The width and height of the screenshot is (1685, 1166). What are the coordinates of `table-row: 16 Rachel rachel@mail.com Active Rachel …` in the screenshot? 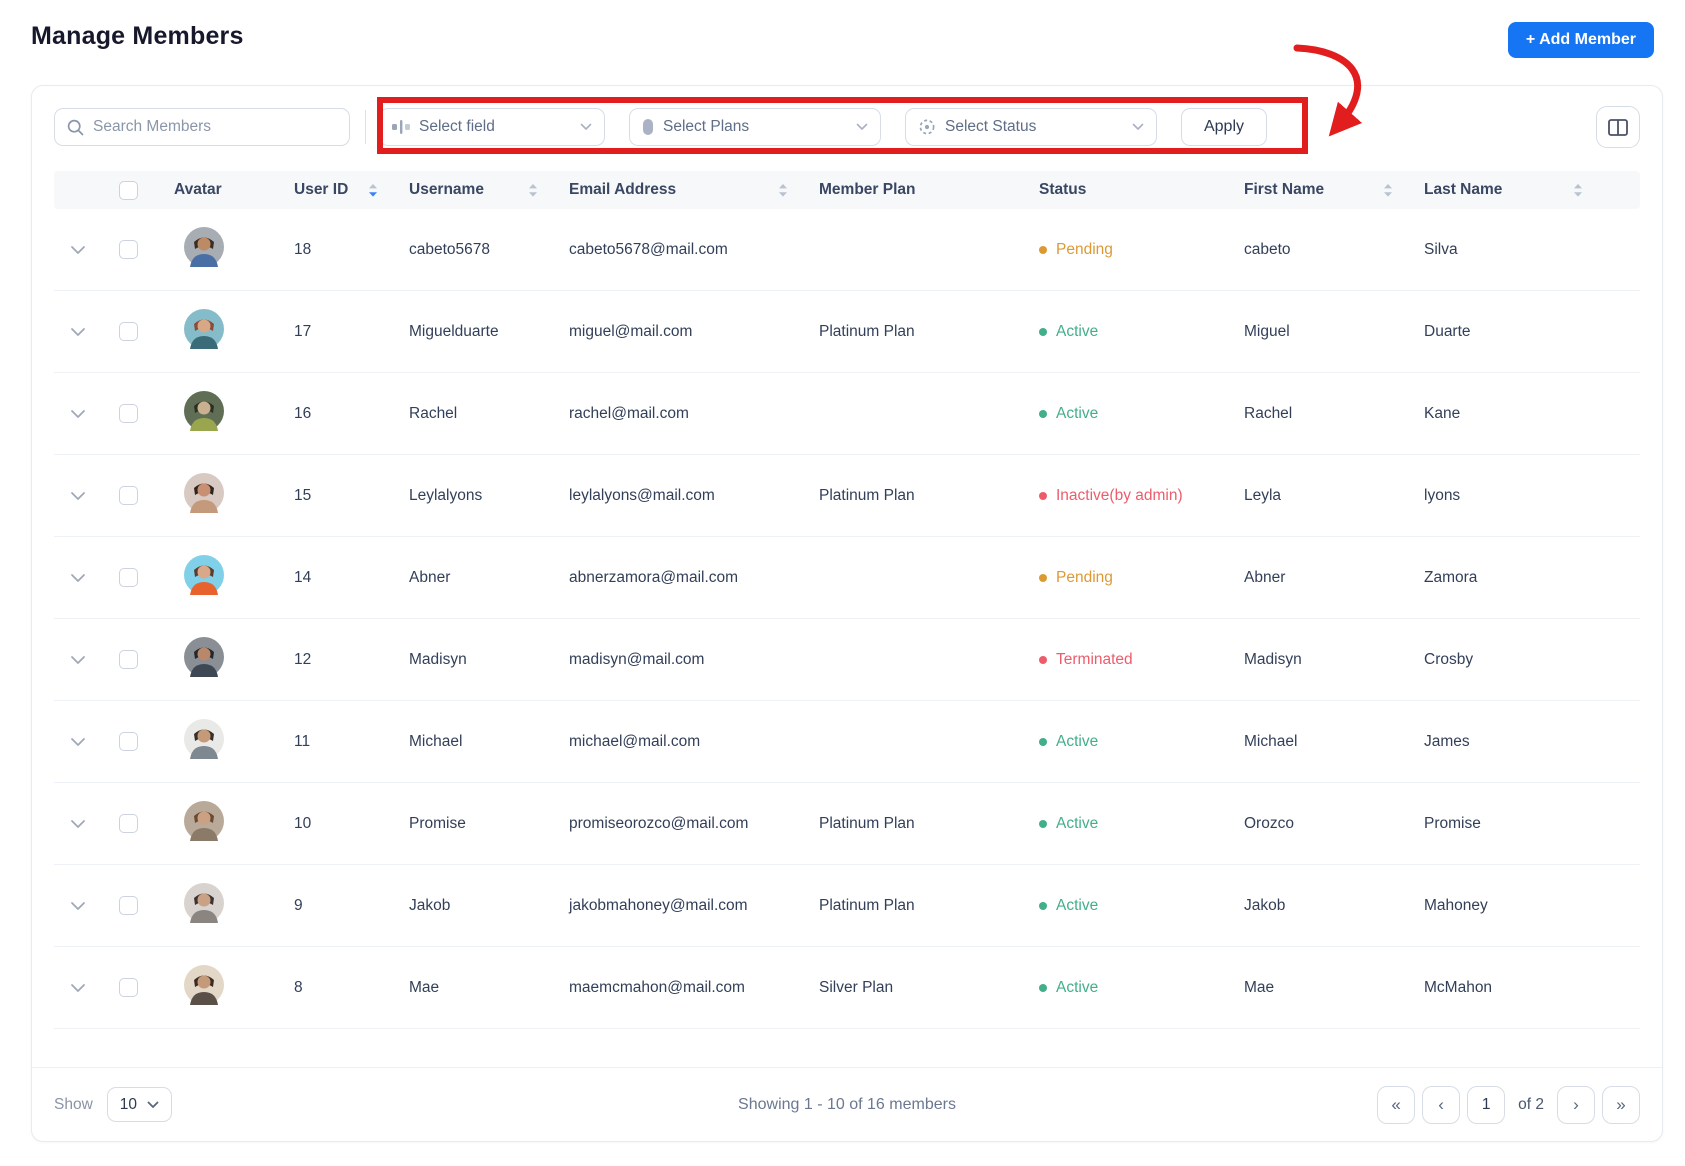 It's located at (847, 414).